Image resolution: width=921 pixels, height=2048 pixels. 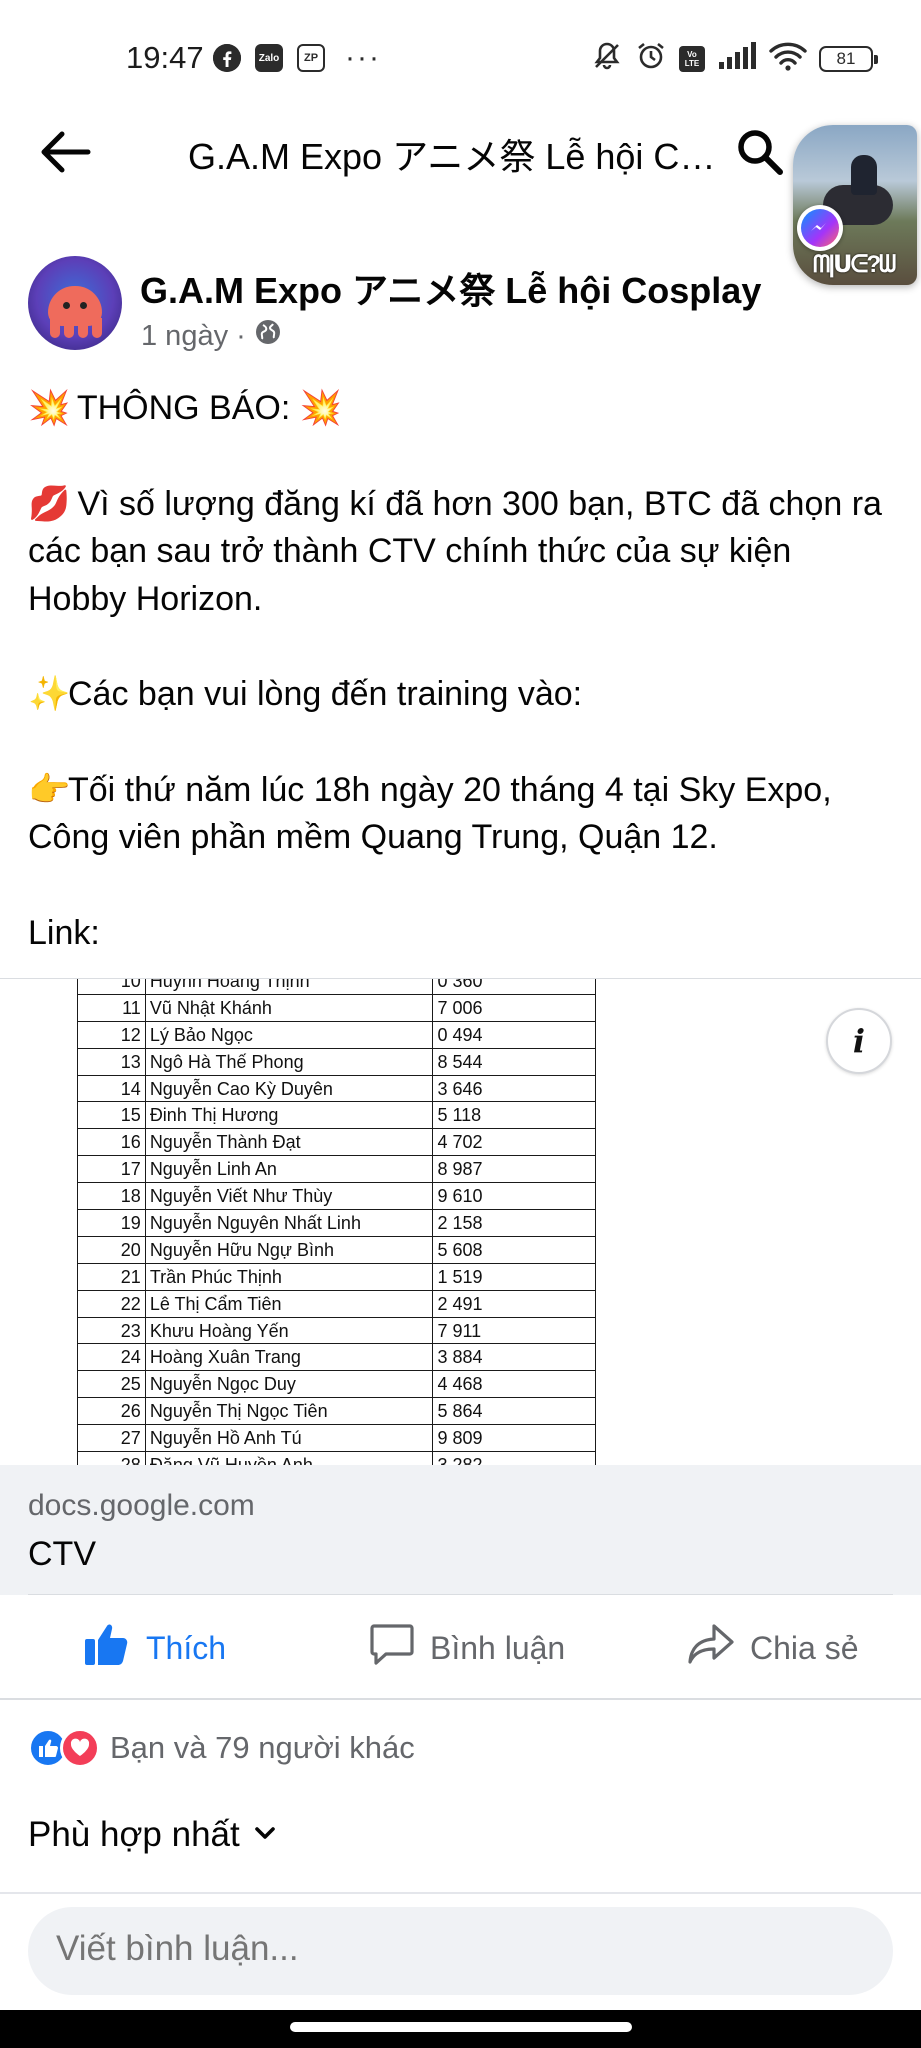 I want to click on table-row: 23 Khưu Hoàng Yến 7 911, so click(x=336, y=1330).